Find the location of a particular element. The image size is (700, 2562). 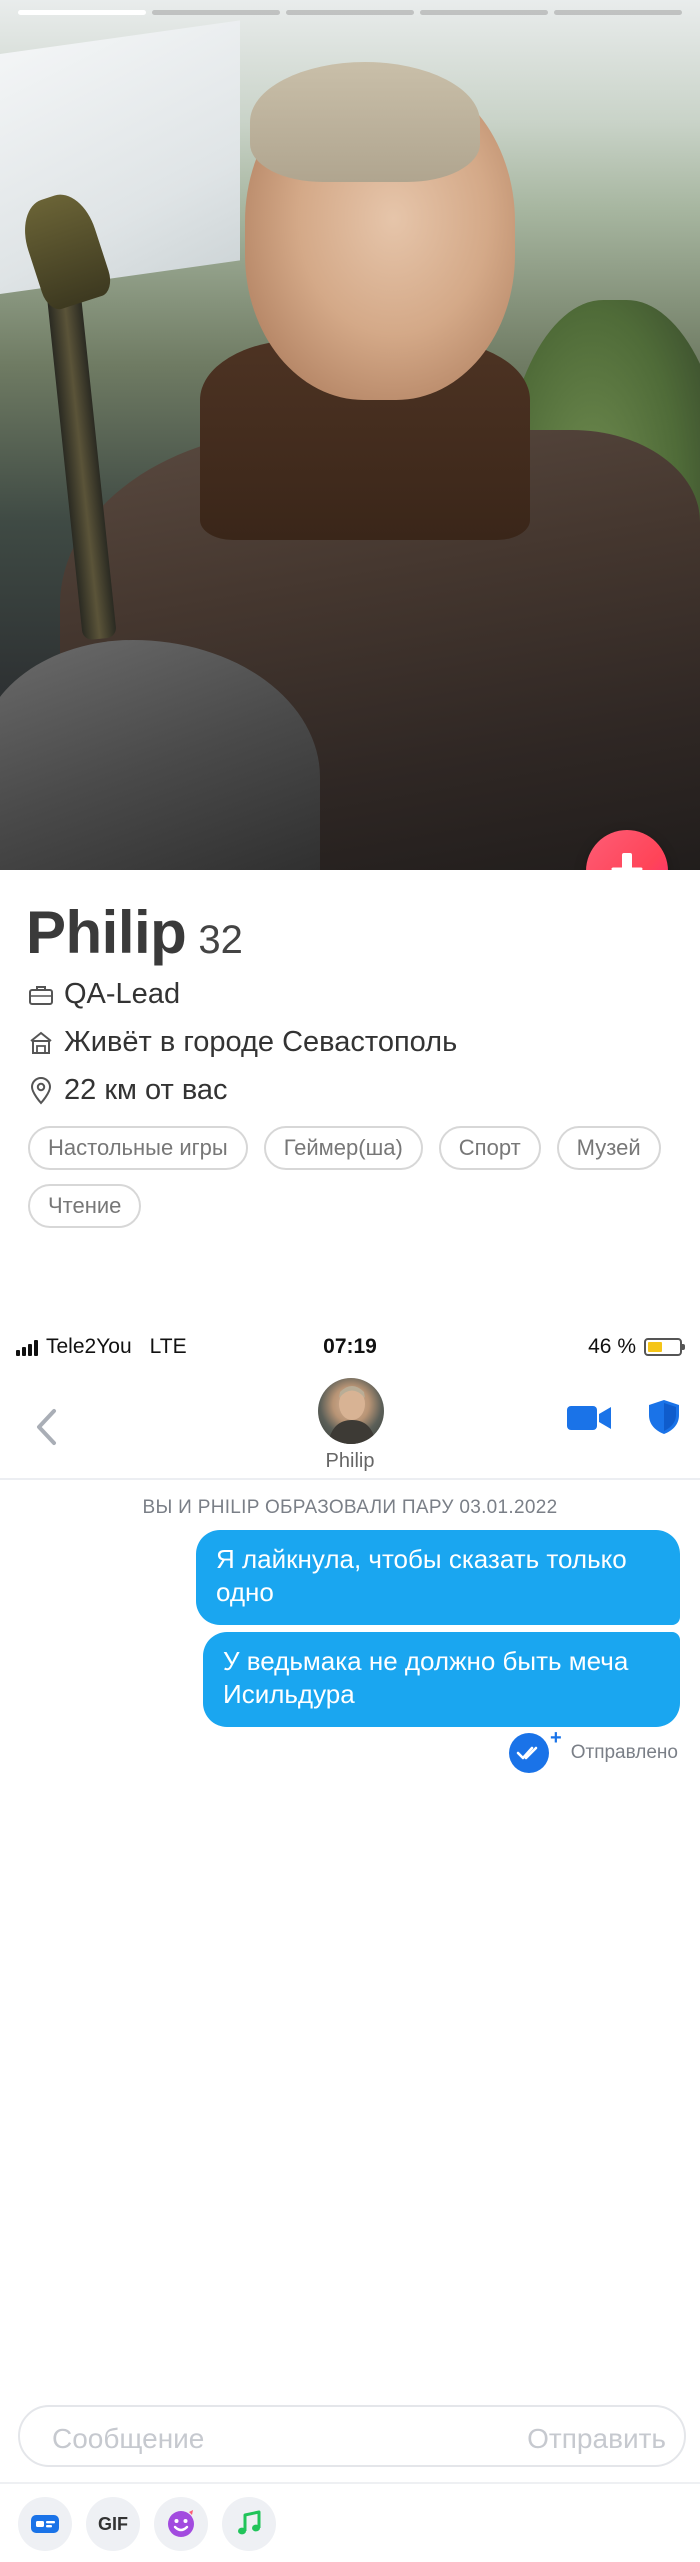

music-button is located at coordinates (249, 2524).